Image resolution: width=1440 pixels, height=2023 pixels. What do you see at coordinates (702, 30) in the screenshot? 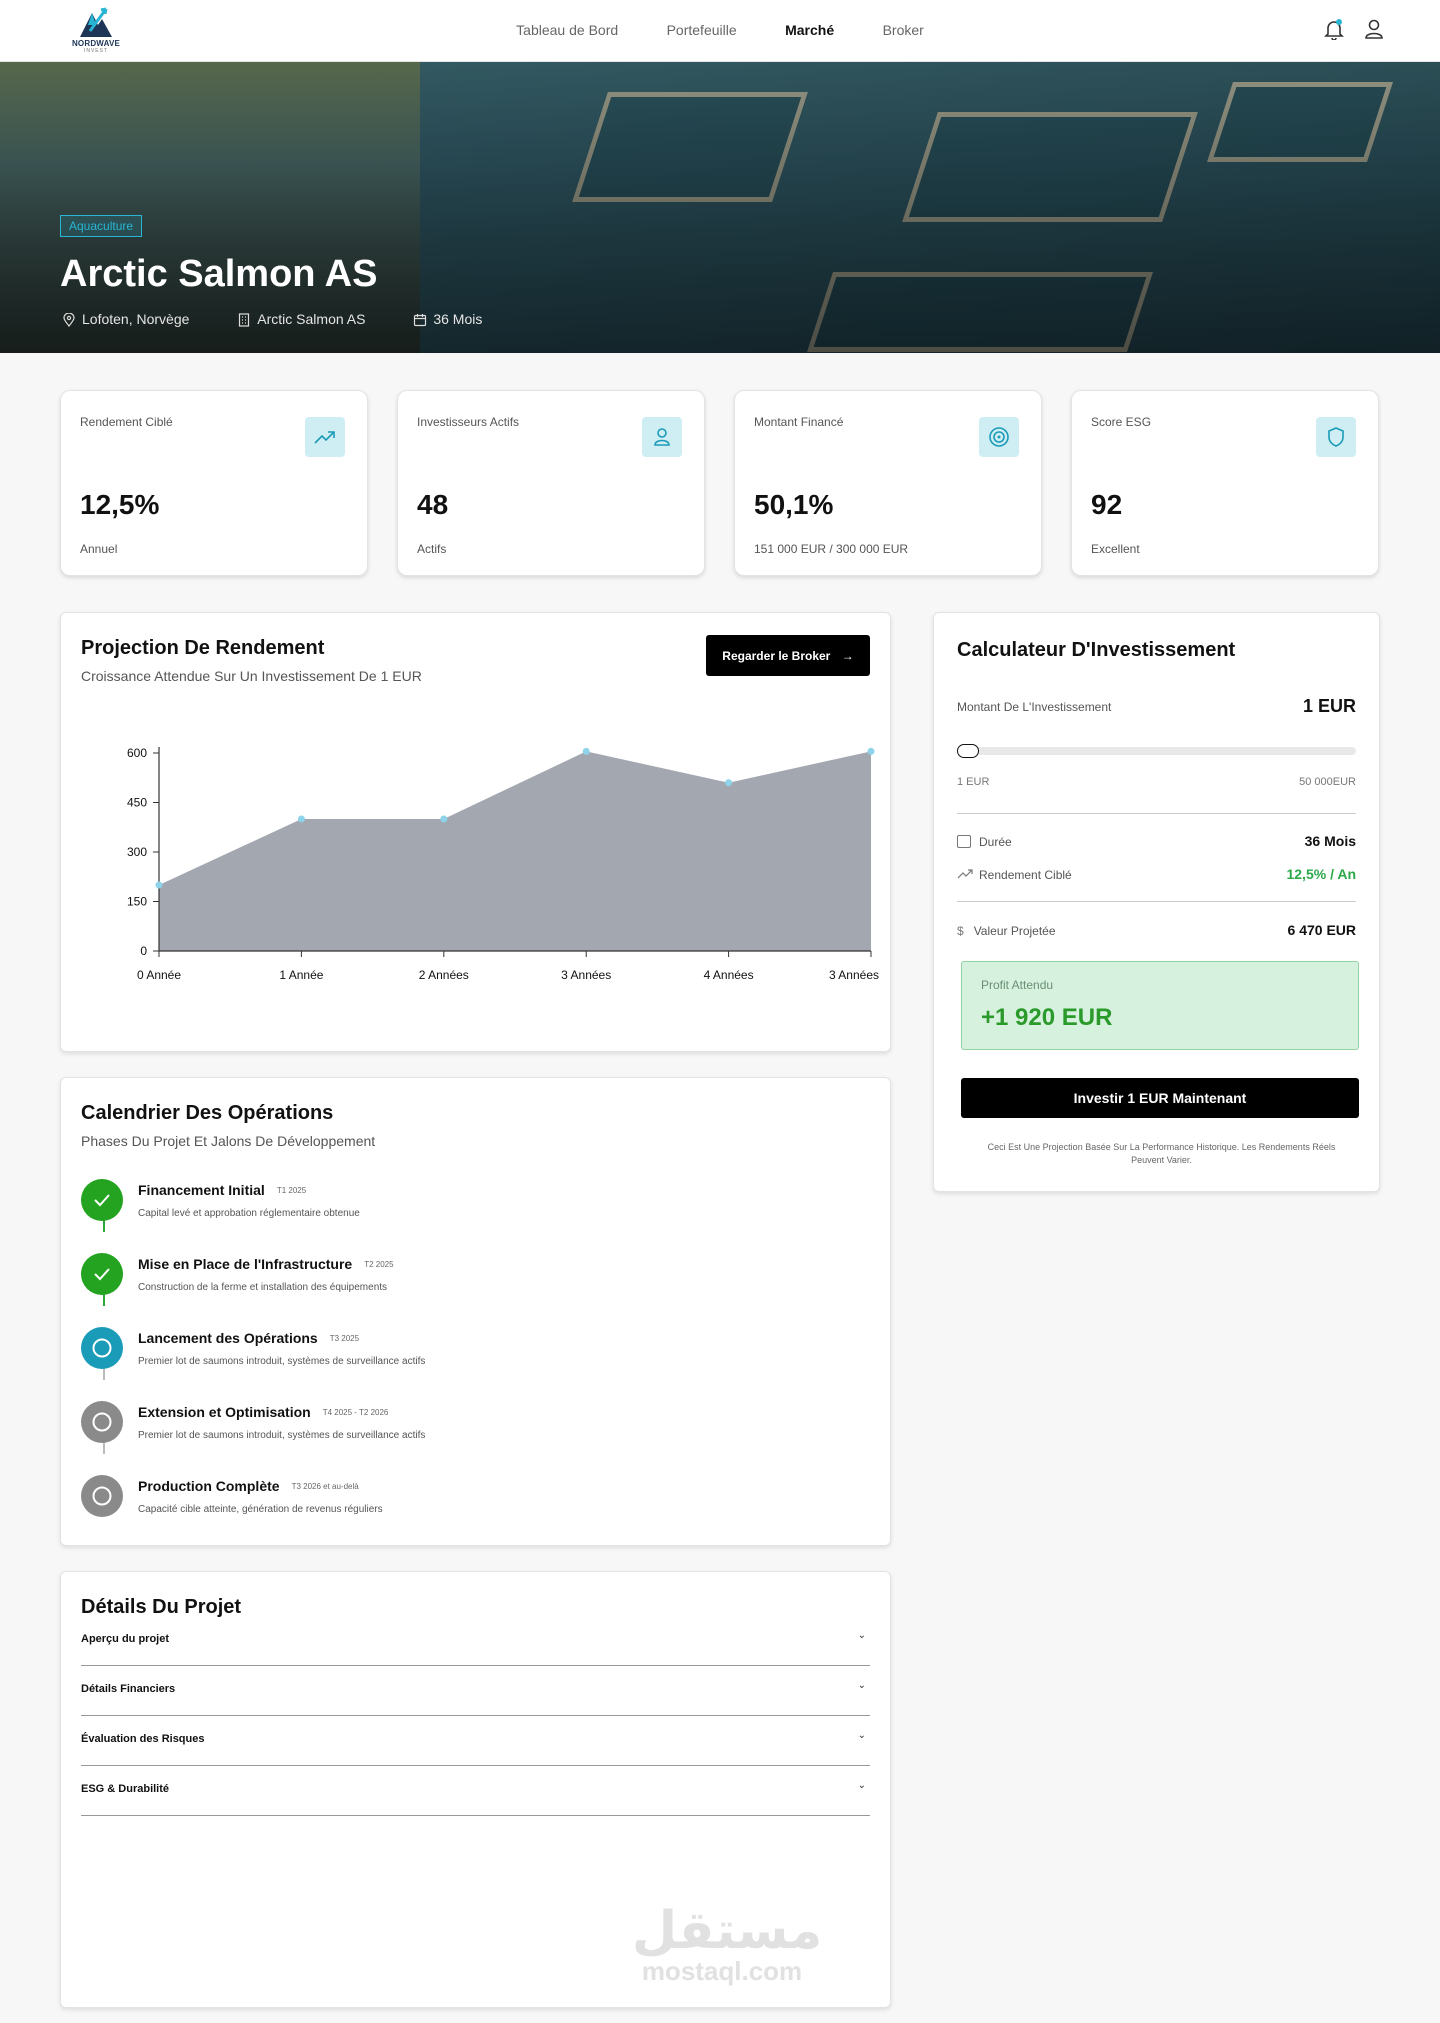
I see `nav-link-portfolio: Portefeuille` at bounding box center [702, 30].